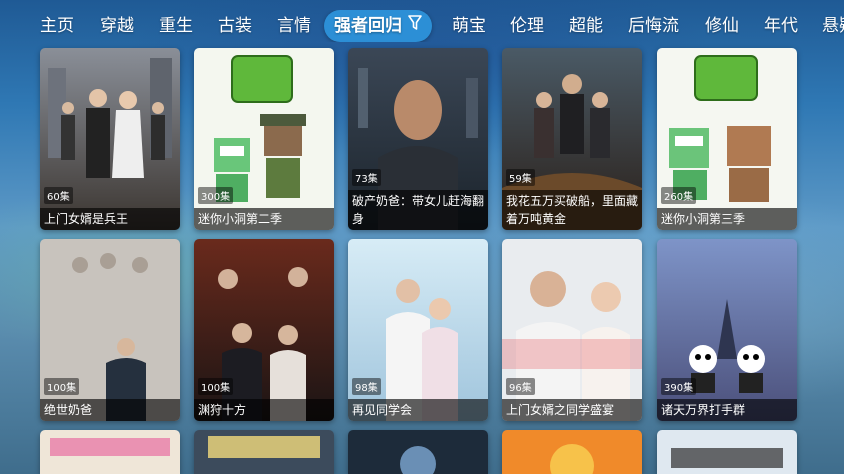 This screenshot has height=474, width=844. Describe the element at coordinates (415, 26) in the screenshot. I see `filter-icon` at that location.